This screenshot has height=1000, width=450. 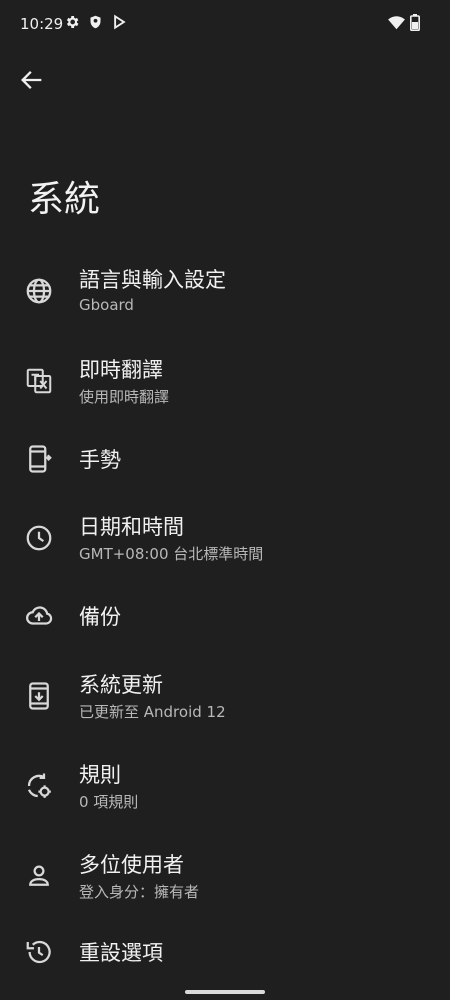 What do you see at coordinates (225, 460) in the screenshot?
I see `setting-gestures: 手勢` at bounding box center [225, 460].